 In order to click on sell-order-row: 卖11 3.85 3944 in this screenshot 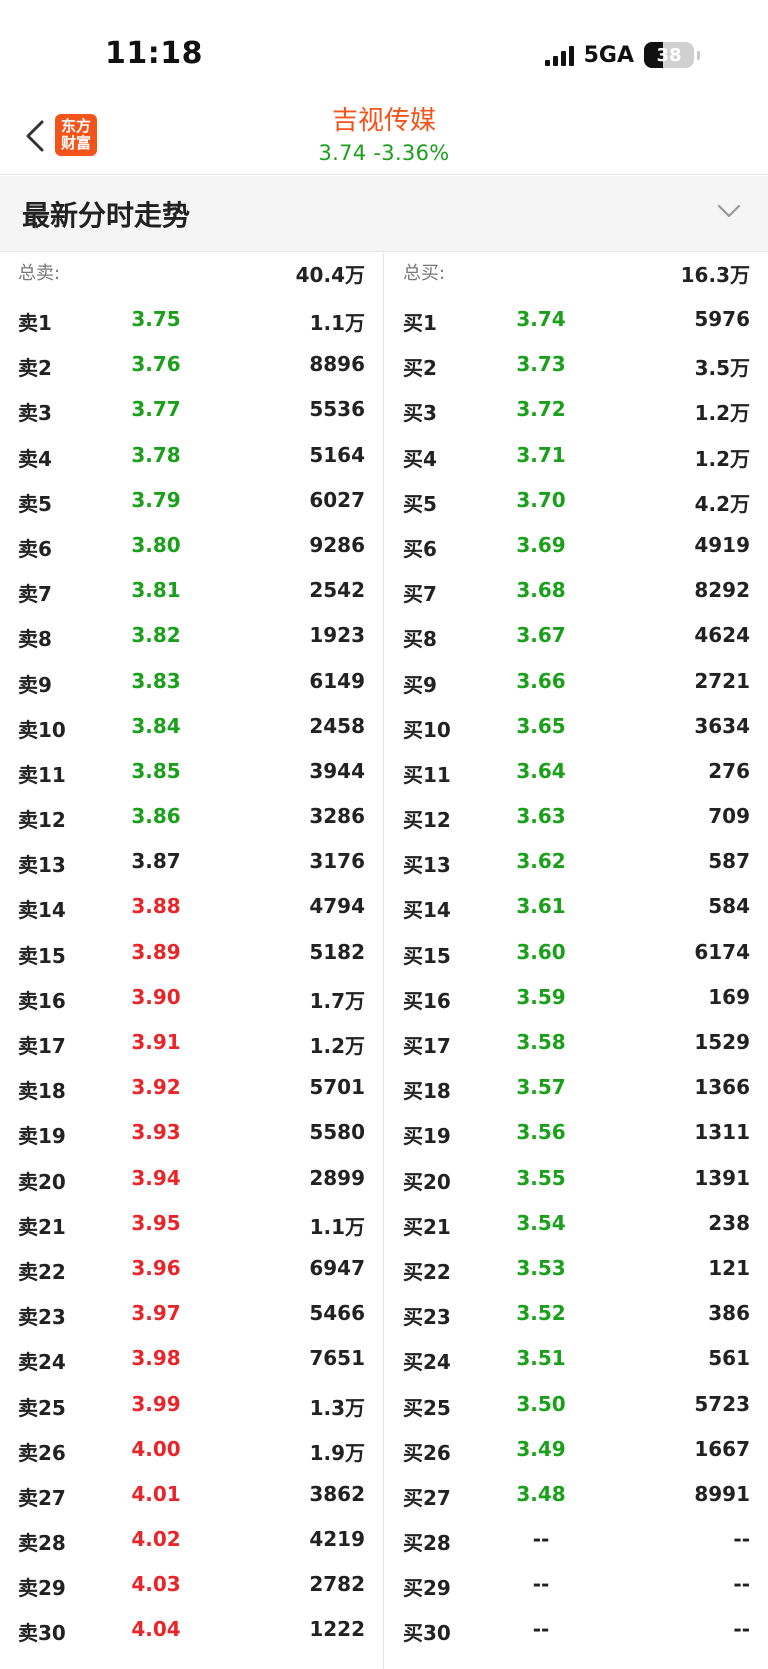, I will do `click(191, 773)`.